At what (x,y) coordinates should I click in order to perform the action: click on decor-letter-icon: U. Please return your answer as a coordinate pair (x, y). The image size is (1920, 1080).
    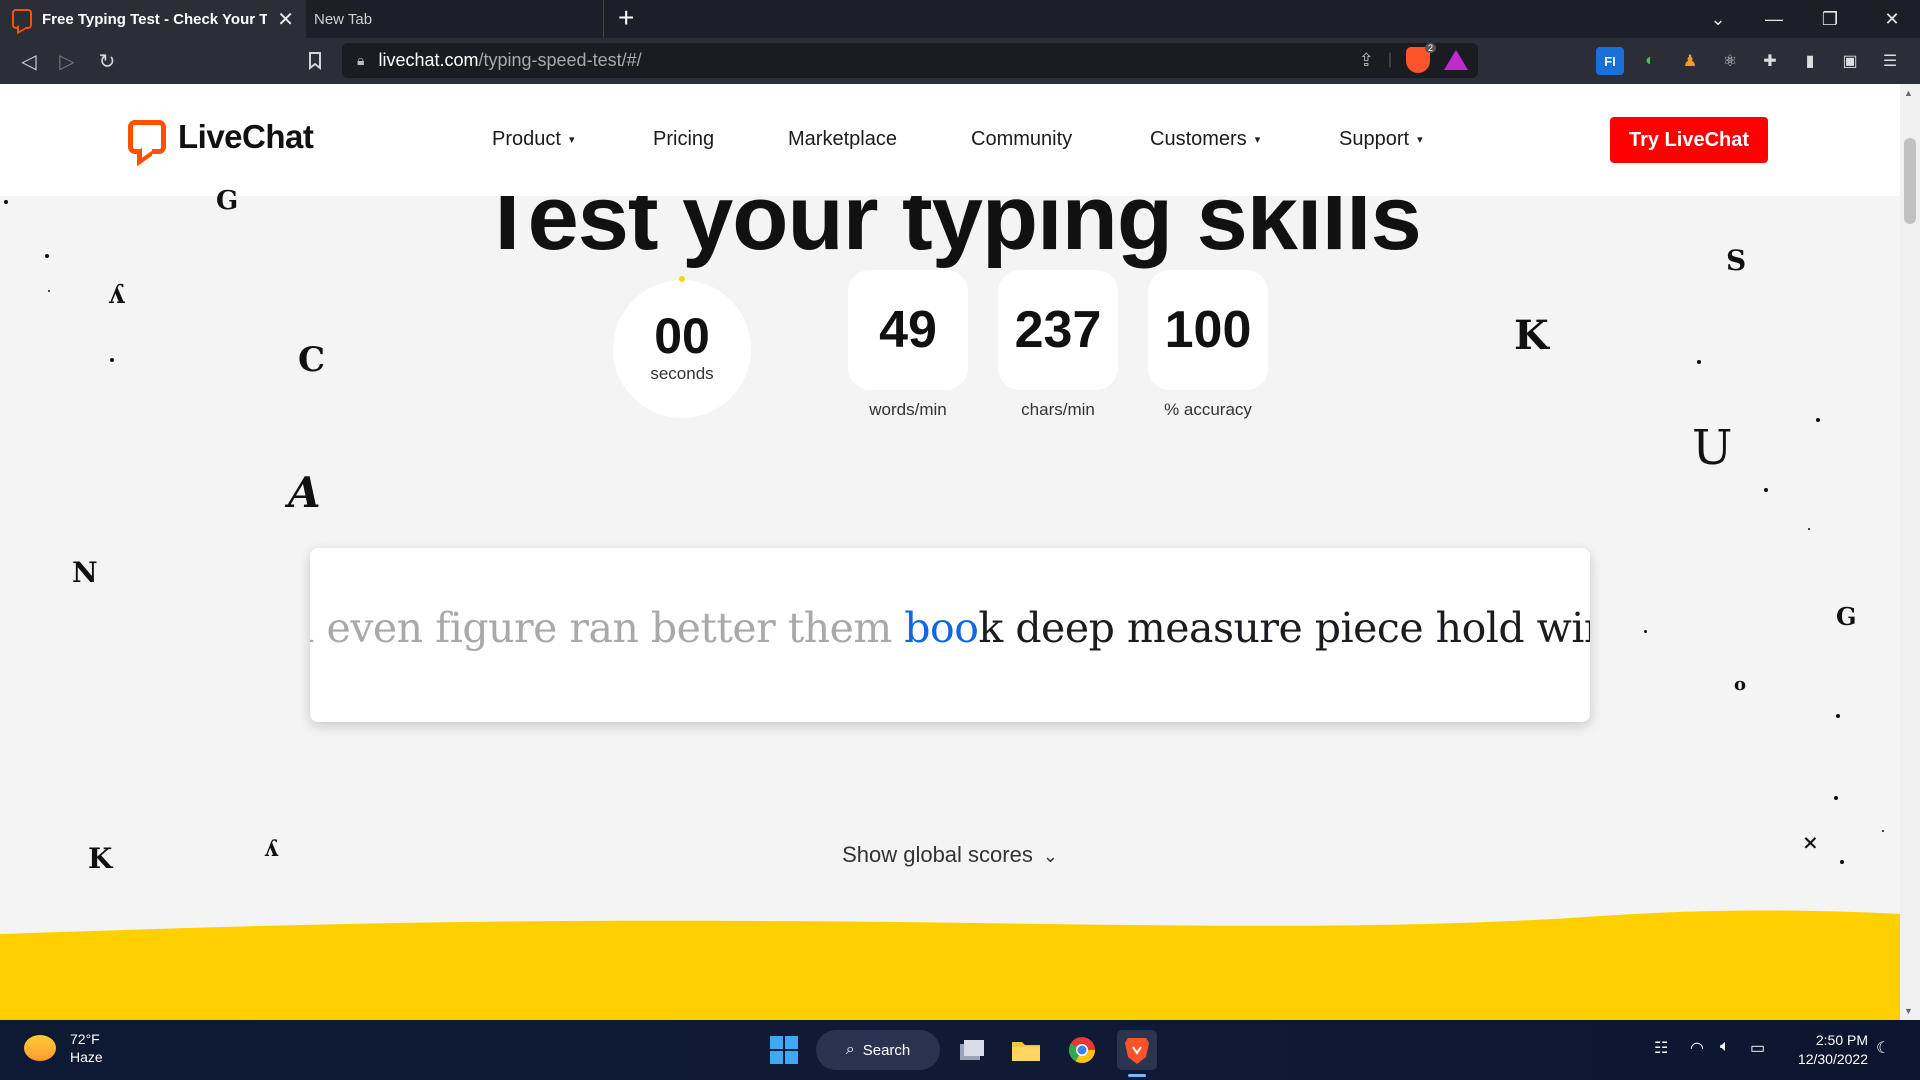
    Looking at the image, I should click on (1712, 448).